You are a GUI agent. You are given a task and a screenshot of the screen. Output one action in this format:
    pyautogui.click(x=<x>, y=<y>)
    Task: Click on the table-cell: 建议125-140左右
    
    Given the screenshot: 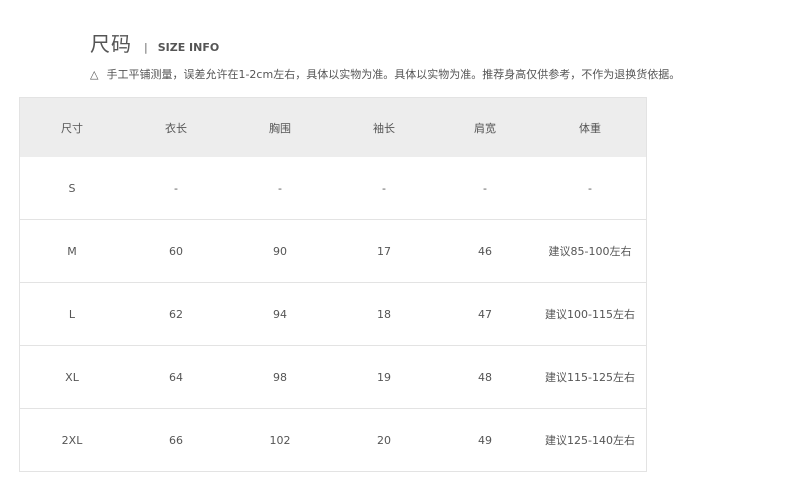 What is the action you would take?
    pyautogui.click(x=590, y=440)
    